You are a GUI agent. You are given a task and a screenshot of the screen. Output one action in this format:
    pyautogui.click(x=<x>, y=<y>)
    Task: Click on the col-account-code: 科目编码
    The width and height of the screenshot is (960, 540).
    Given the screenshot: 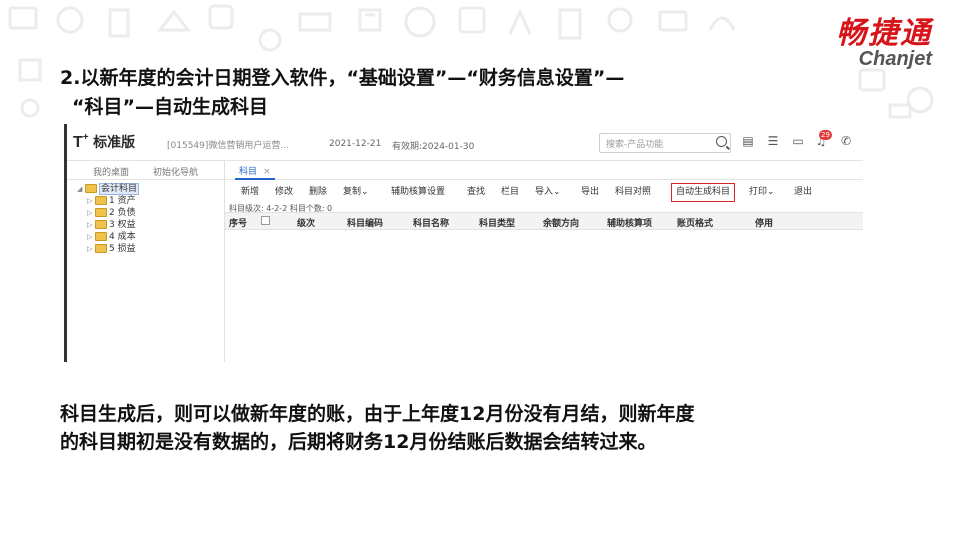 What is the action you would take?
    pyautogui.click(x=365, y=222)
    